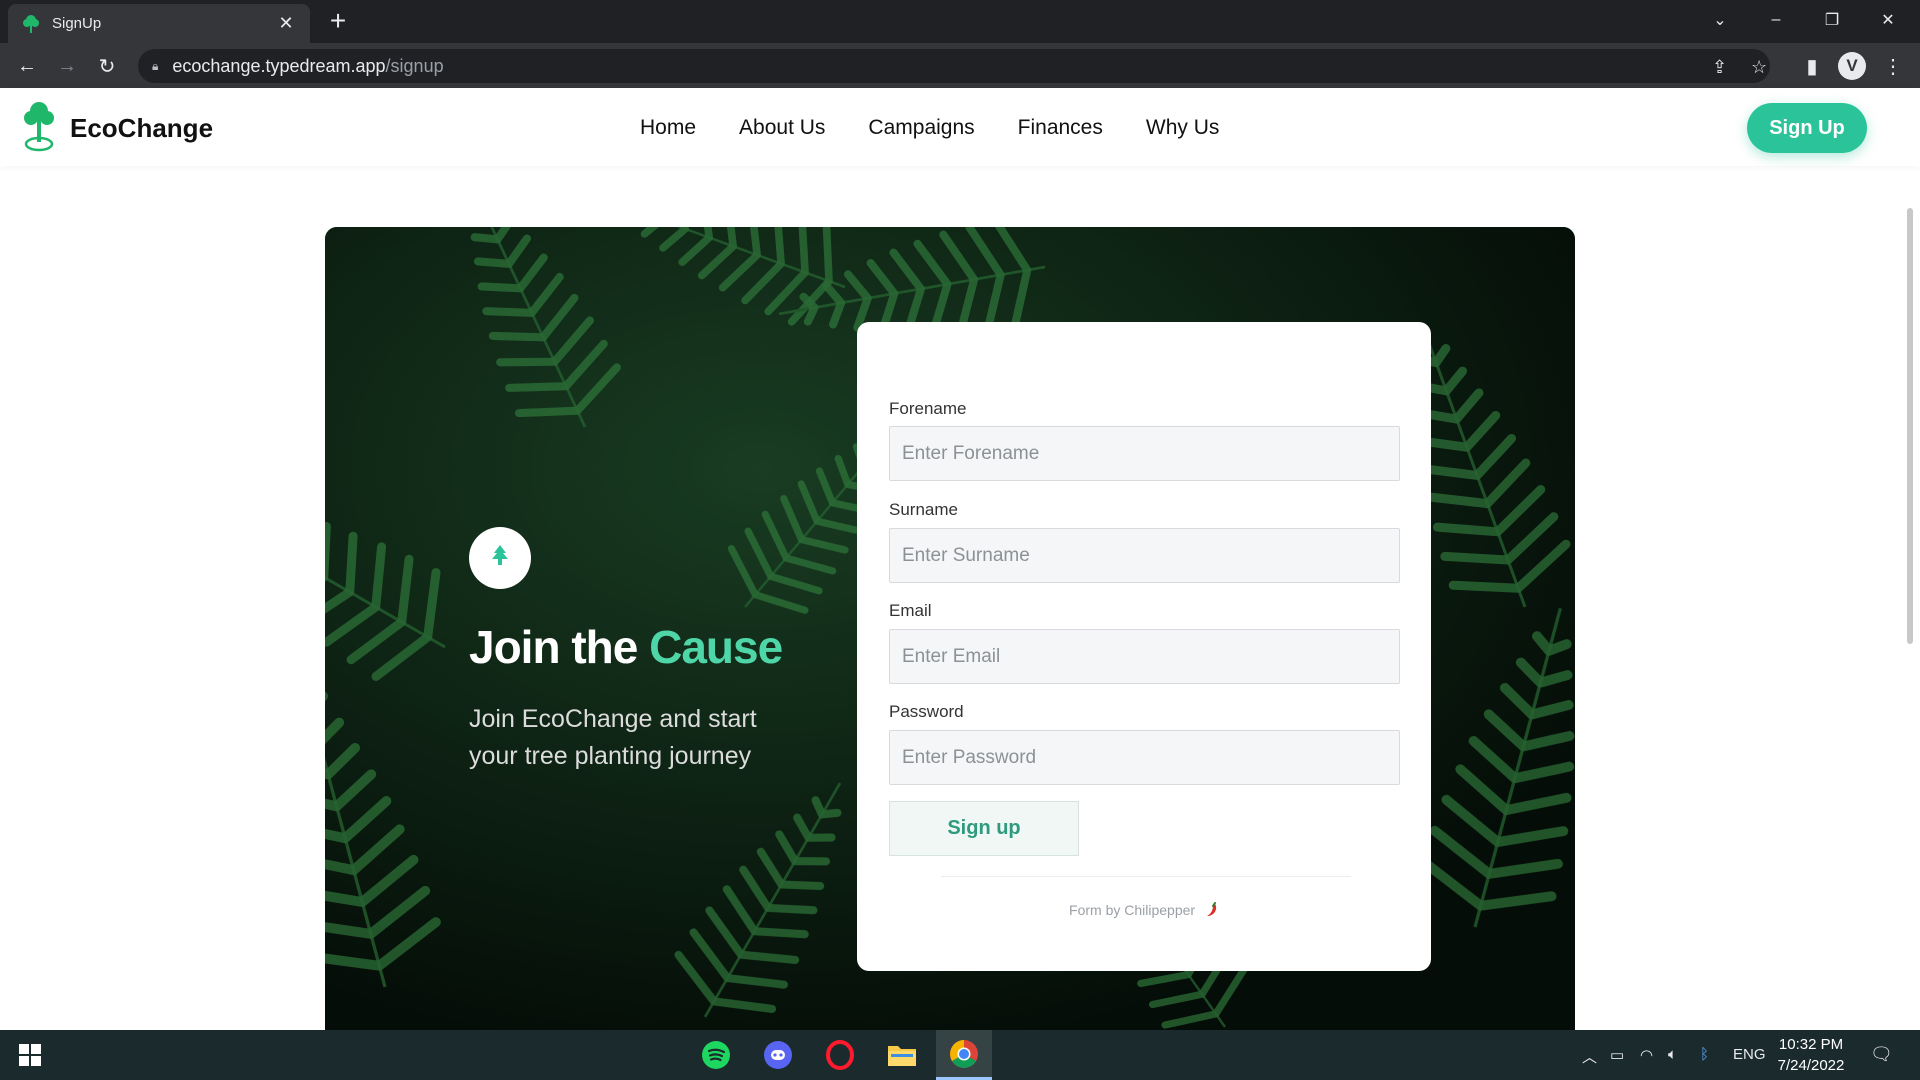 The height and width of the screenshot is (1080, 1920). Describe the element at coordinates (1209, 910) in the screenshot. I see `chili-pepper-icon` at that location.